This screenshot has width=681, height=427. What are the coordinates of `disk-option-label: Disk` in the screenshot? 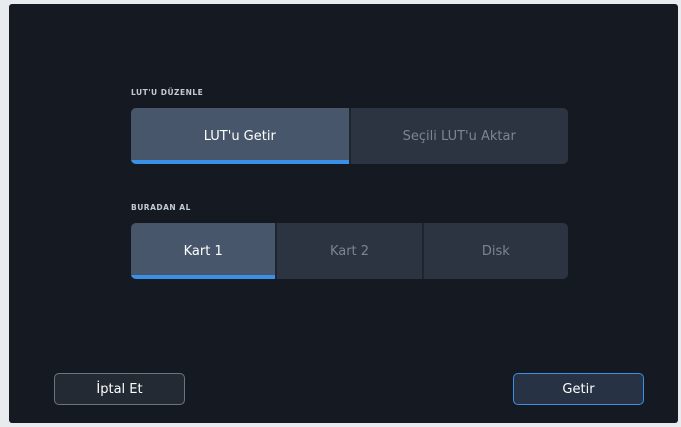 It's located at (495, 251).